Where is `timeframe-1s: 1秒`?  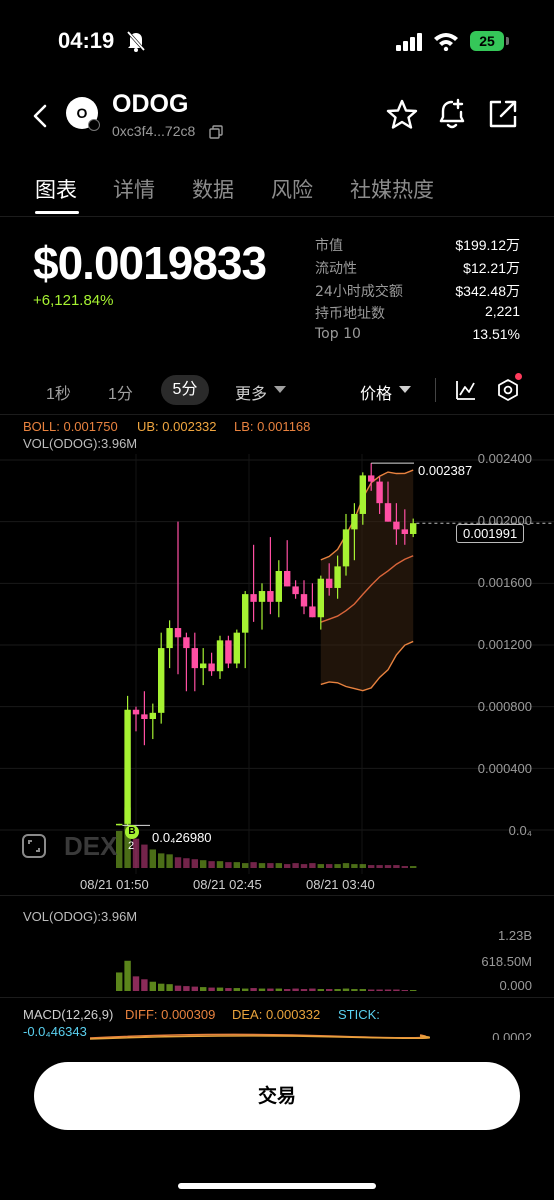 timeframe-1s: 1秒 is located at coordinates (58, 392).